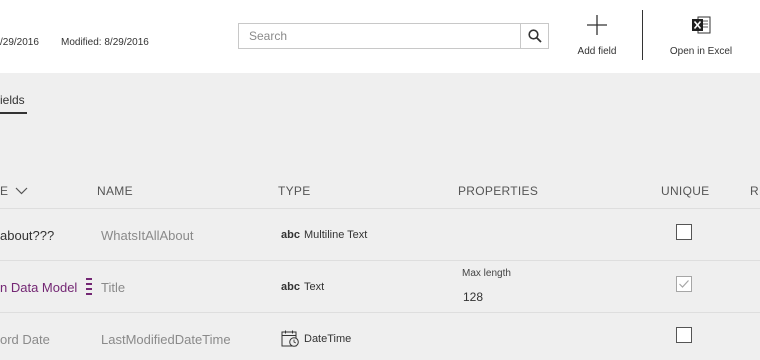  What do you see at coordinates (701, 51) in the screenshot?
I see `open-in-excel-label: Open in Excel` at bounding box center [701, 51].